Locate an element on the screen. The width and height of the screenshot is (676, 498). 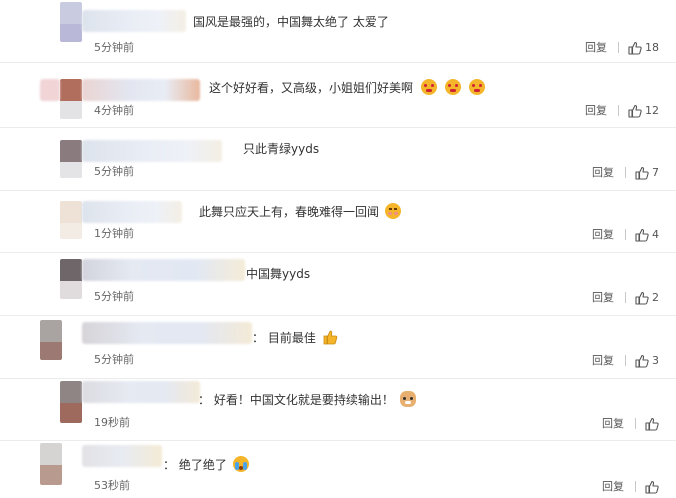
comment-actions: 回复 3 is located at coordinates (629, 361).